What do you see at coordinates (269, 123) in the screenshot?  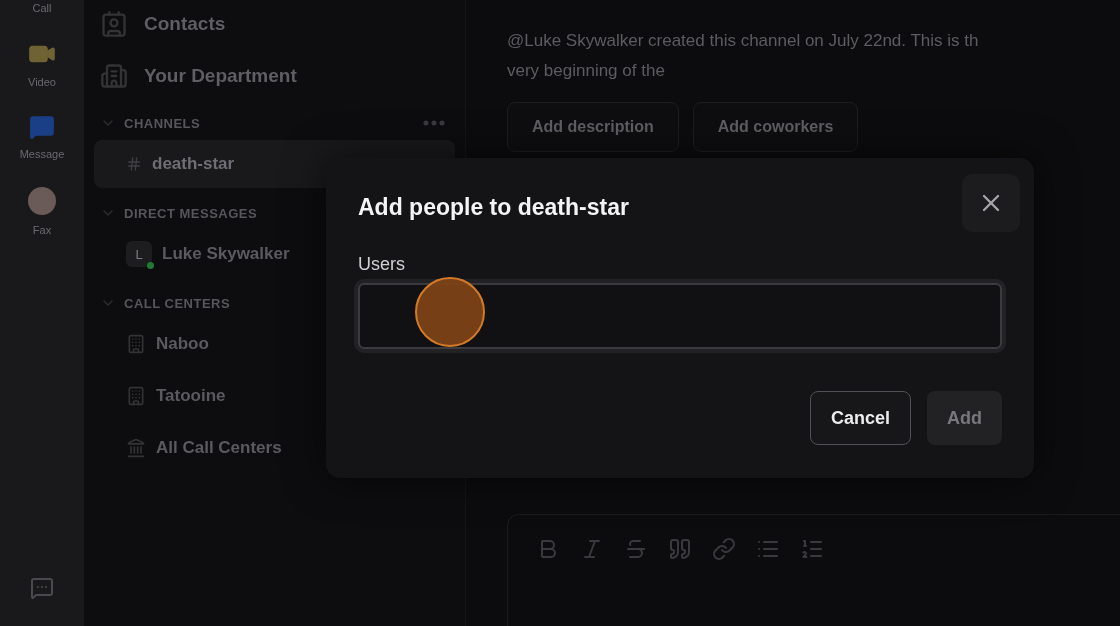 I see `section-title: CHANNELS` at bounding box center [269, 123].